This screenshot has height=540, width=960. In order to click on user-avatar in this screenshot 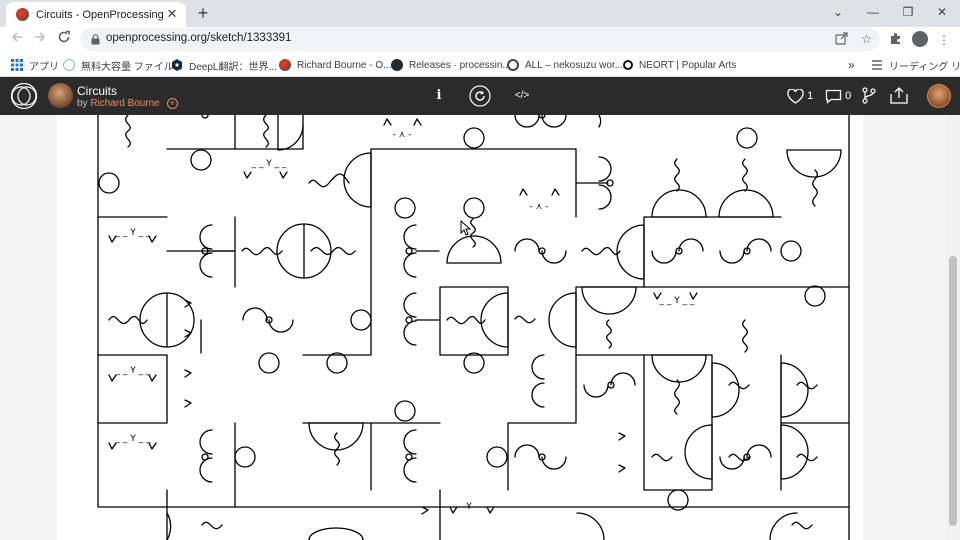, I will do `click(939, 96)`.